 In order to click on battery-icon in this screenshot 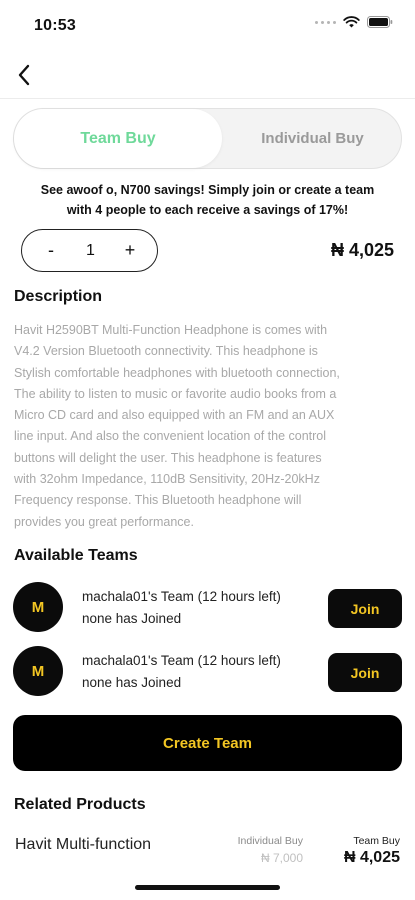, I will do `click(380, 22)`.